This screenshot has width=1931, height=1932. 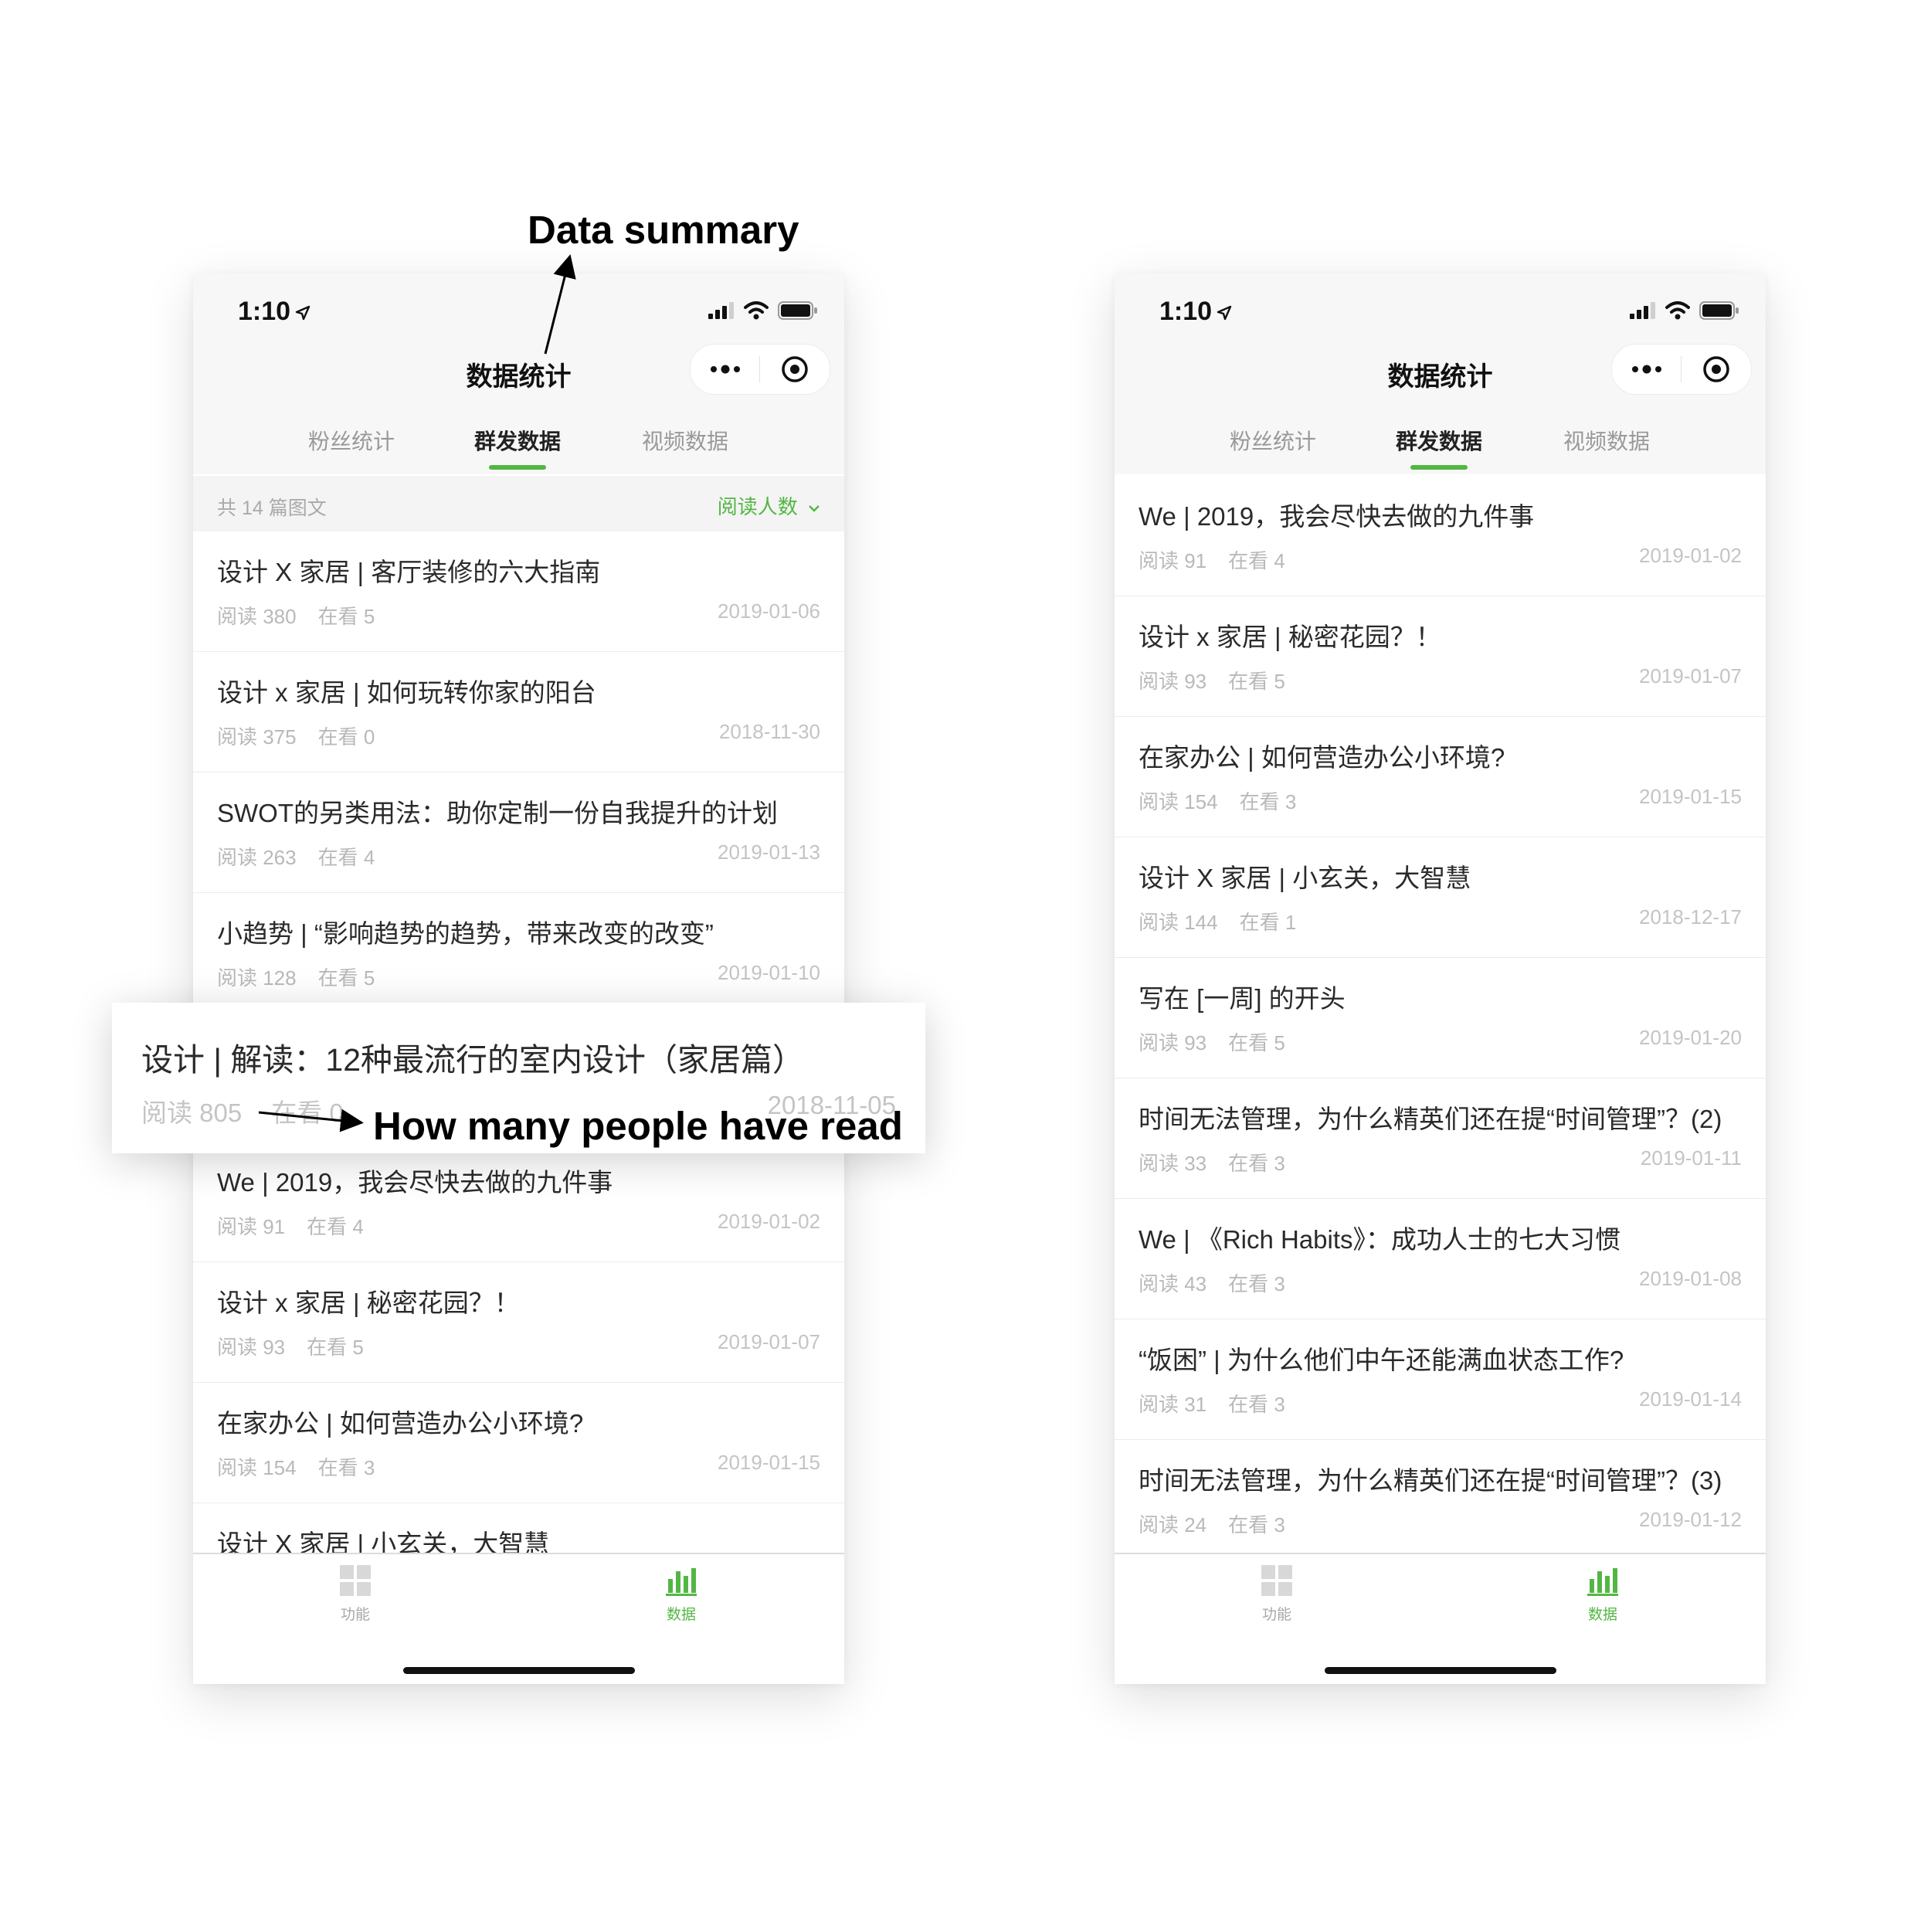 What do you see at coordinates (560, 305) in the screenshot?
I see `arrow-to-data-summary` at bounding box center [560, 305].